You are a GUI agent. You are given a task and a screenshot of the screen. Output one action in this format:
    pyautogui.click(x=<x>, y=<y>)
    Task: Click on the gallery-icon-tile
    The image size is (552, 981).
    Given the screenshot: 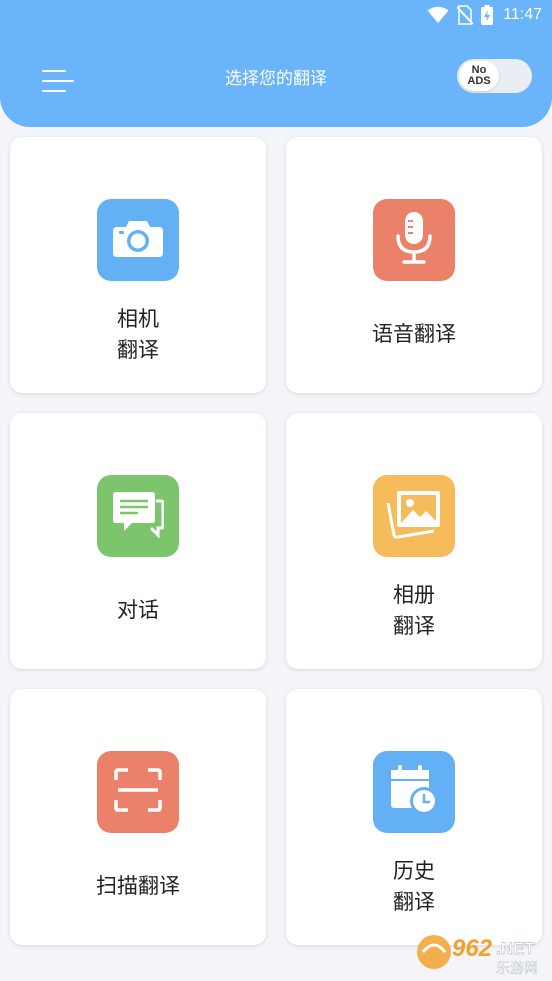 What is the action you would take?
    pyautogui.click(x=414, y=516)
    